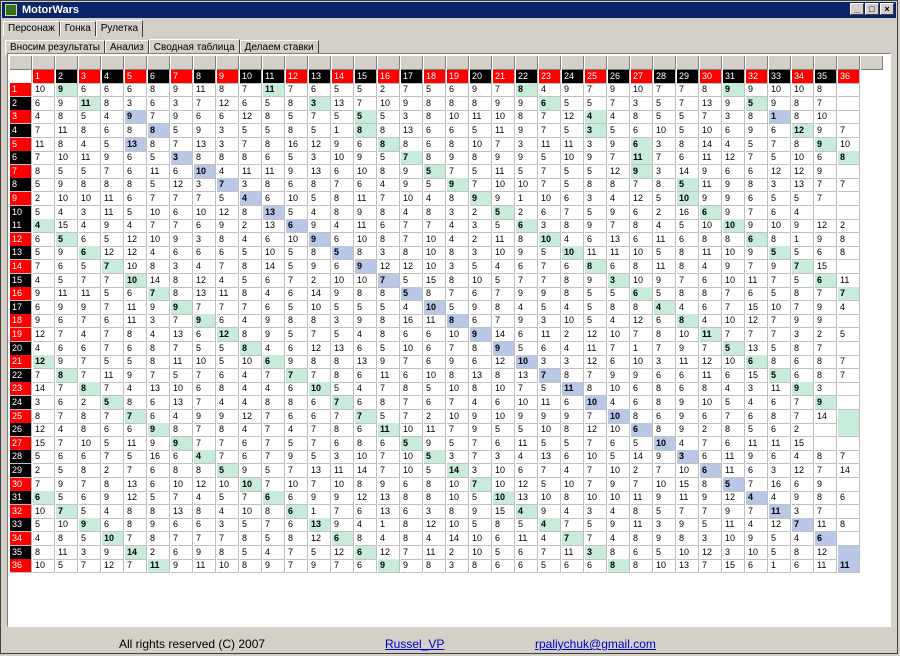 The image size is (900, 656). I want to click on row-header: 1, so click(21, 90).